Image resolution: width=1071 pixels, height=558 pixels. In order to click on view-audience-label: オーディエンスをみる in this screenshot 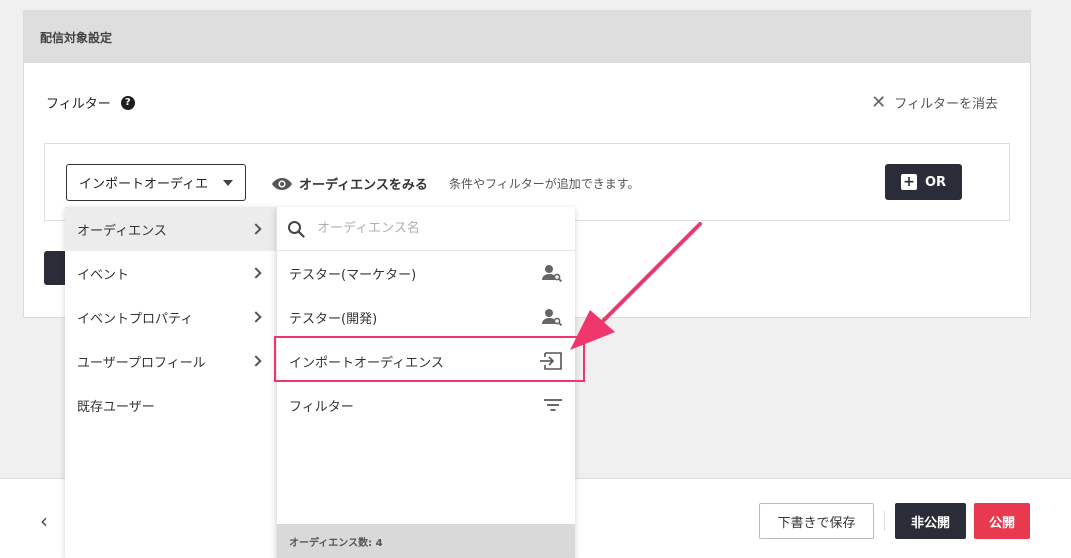, I will do `click(363, 185)`.